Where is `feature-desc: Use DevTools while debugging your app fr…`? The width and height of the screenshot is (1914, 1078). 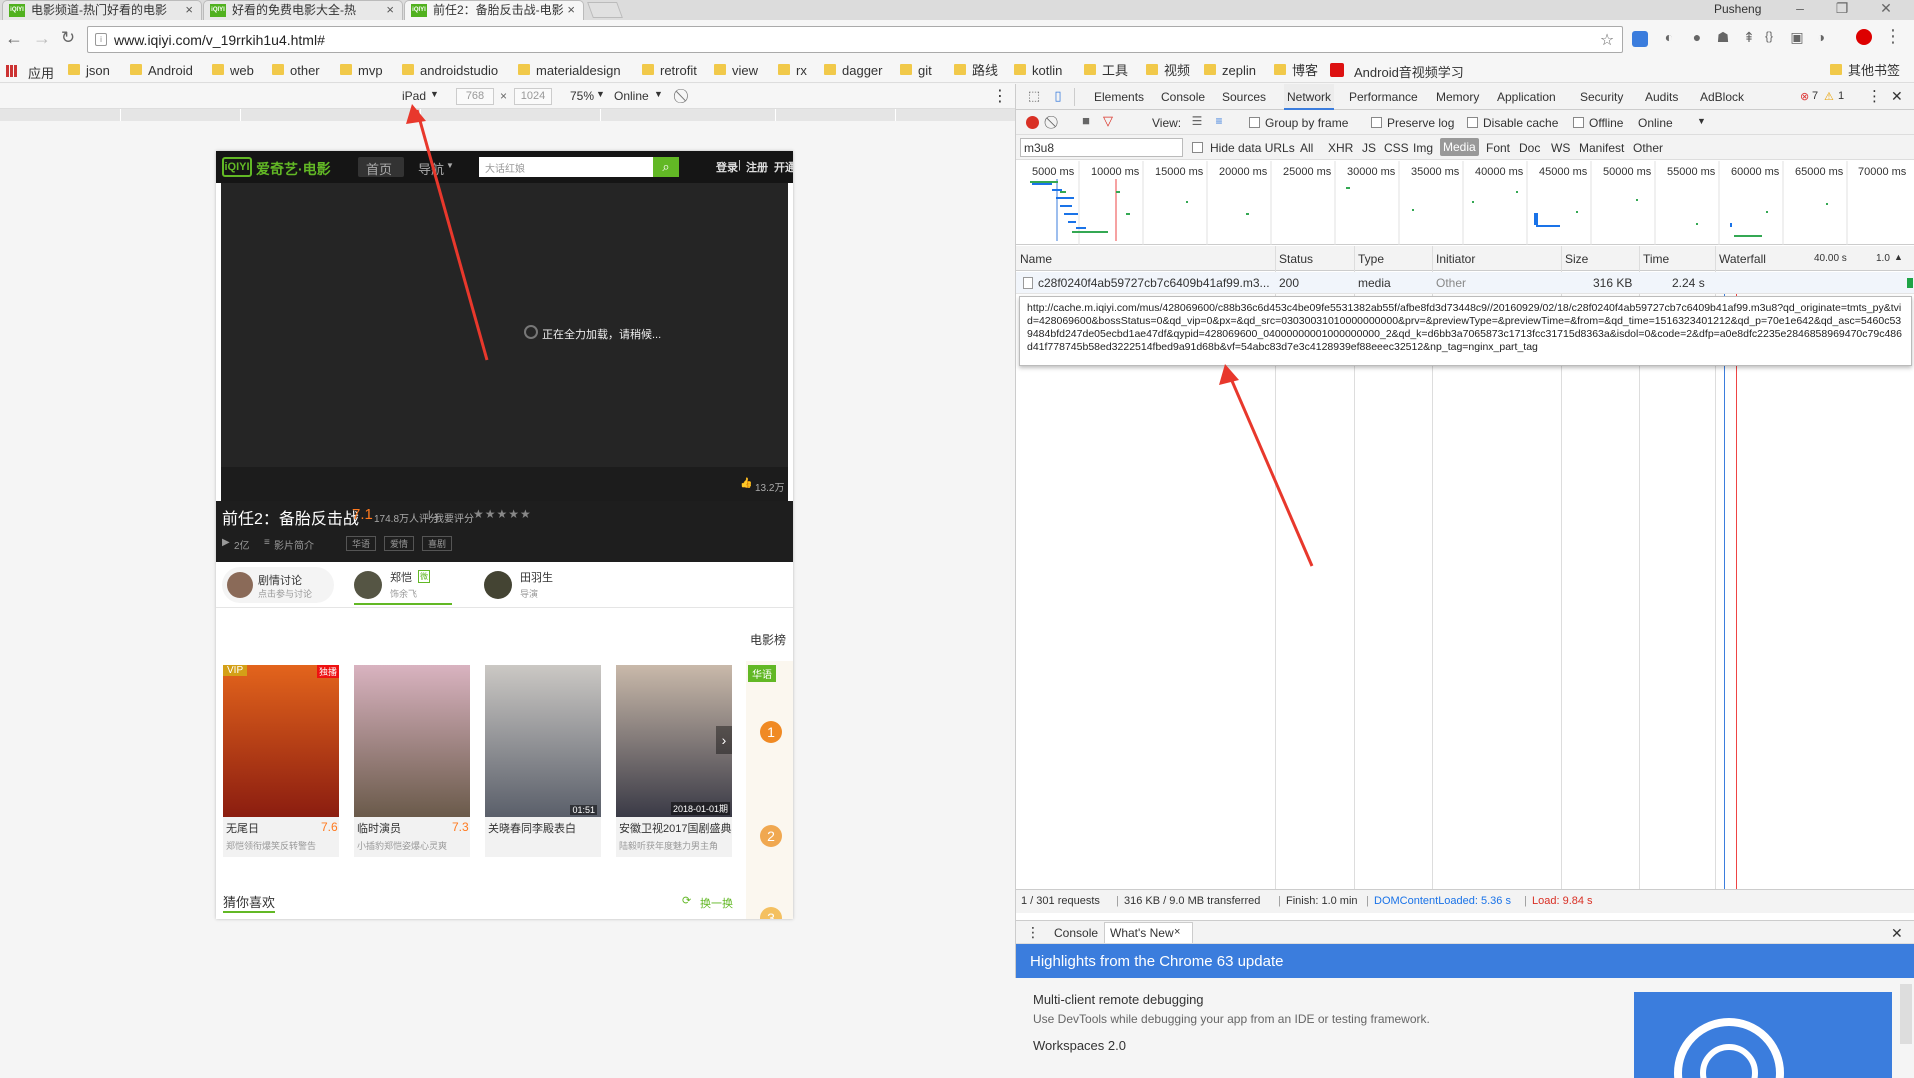
feature-desc: Use DevTools while debugging your app fr… is located at coordinates (1231, 1019).